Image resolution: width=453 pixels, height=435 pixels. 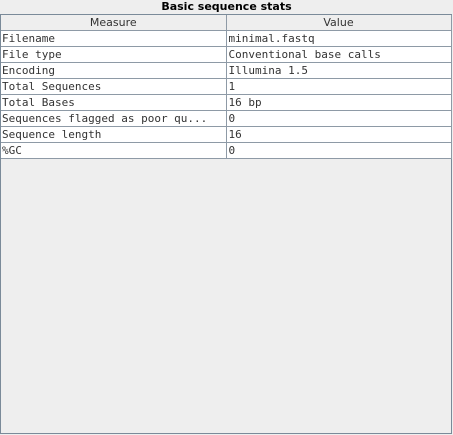 What do you see at coordinates (114, 70) in the screenshot?
I see `cell-measure: Encoding` at bounding box center [114, 70].